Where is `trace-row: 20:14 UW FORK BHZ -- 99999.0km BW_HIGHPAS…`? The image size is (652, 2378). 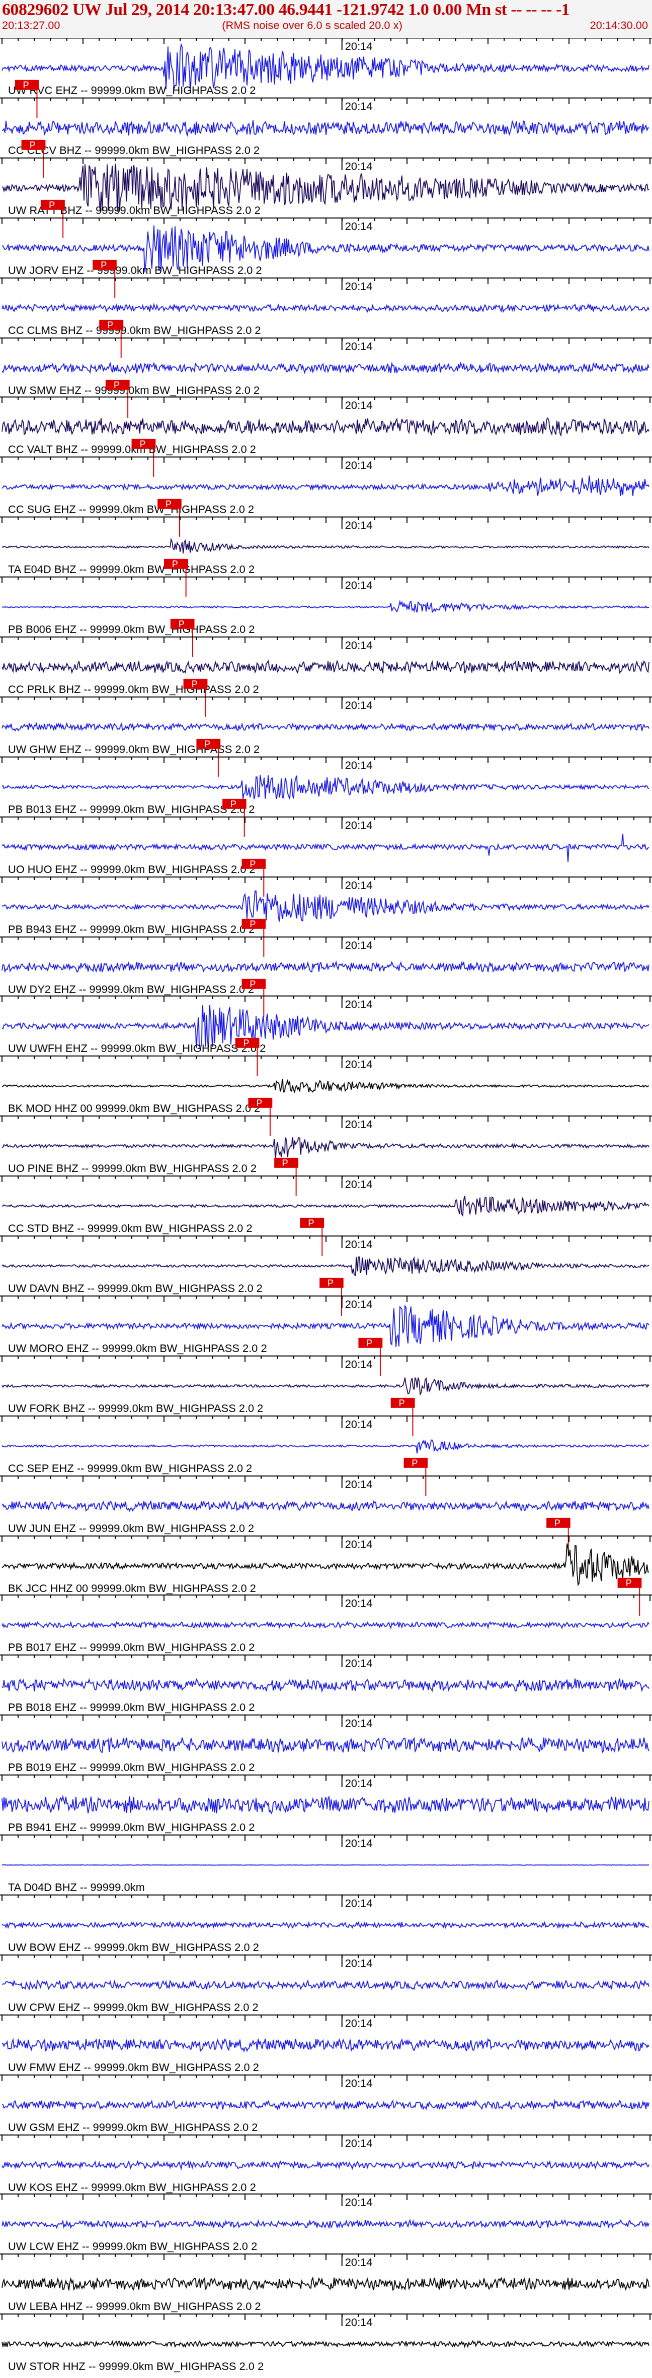 trace-row: 20:14 UW FORK BHZ -- 99999.0km BW_HIGHPAS… is located at coordinates (326, 1395).